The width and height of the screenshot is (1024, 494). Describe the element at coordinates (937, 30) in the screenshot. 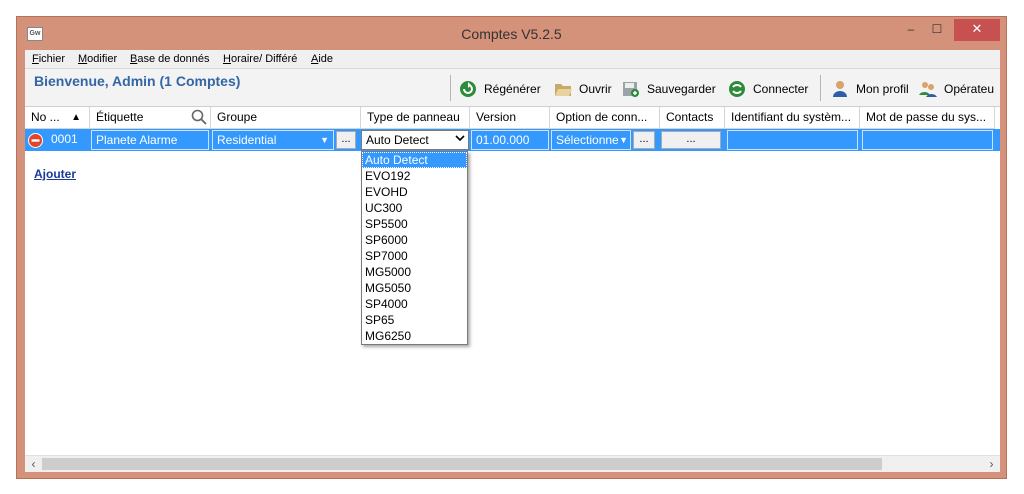

I see `maximize-button: ☐` at that location.